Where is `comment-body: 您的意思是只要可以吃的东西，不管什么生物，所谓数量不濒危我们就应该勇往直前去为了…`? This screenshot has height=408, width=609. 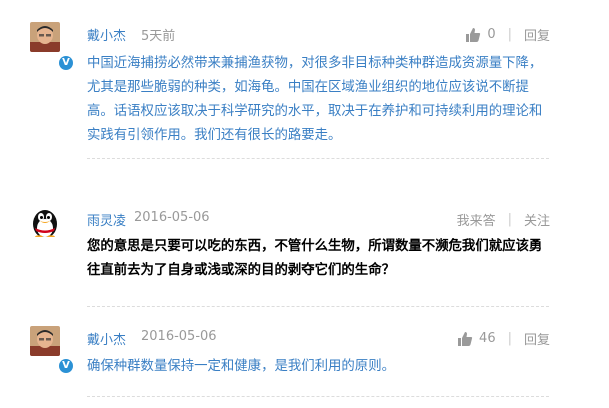 comment-body: 您的意思是只要可以吃的东西，不管什么生物，所谓数量不濒危我们就应该勇往直前去为了… is located at coordinates (315, 258).